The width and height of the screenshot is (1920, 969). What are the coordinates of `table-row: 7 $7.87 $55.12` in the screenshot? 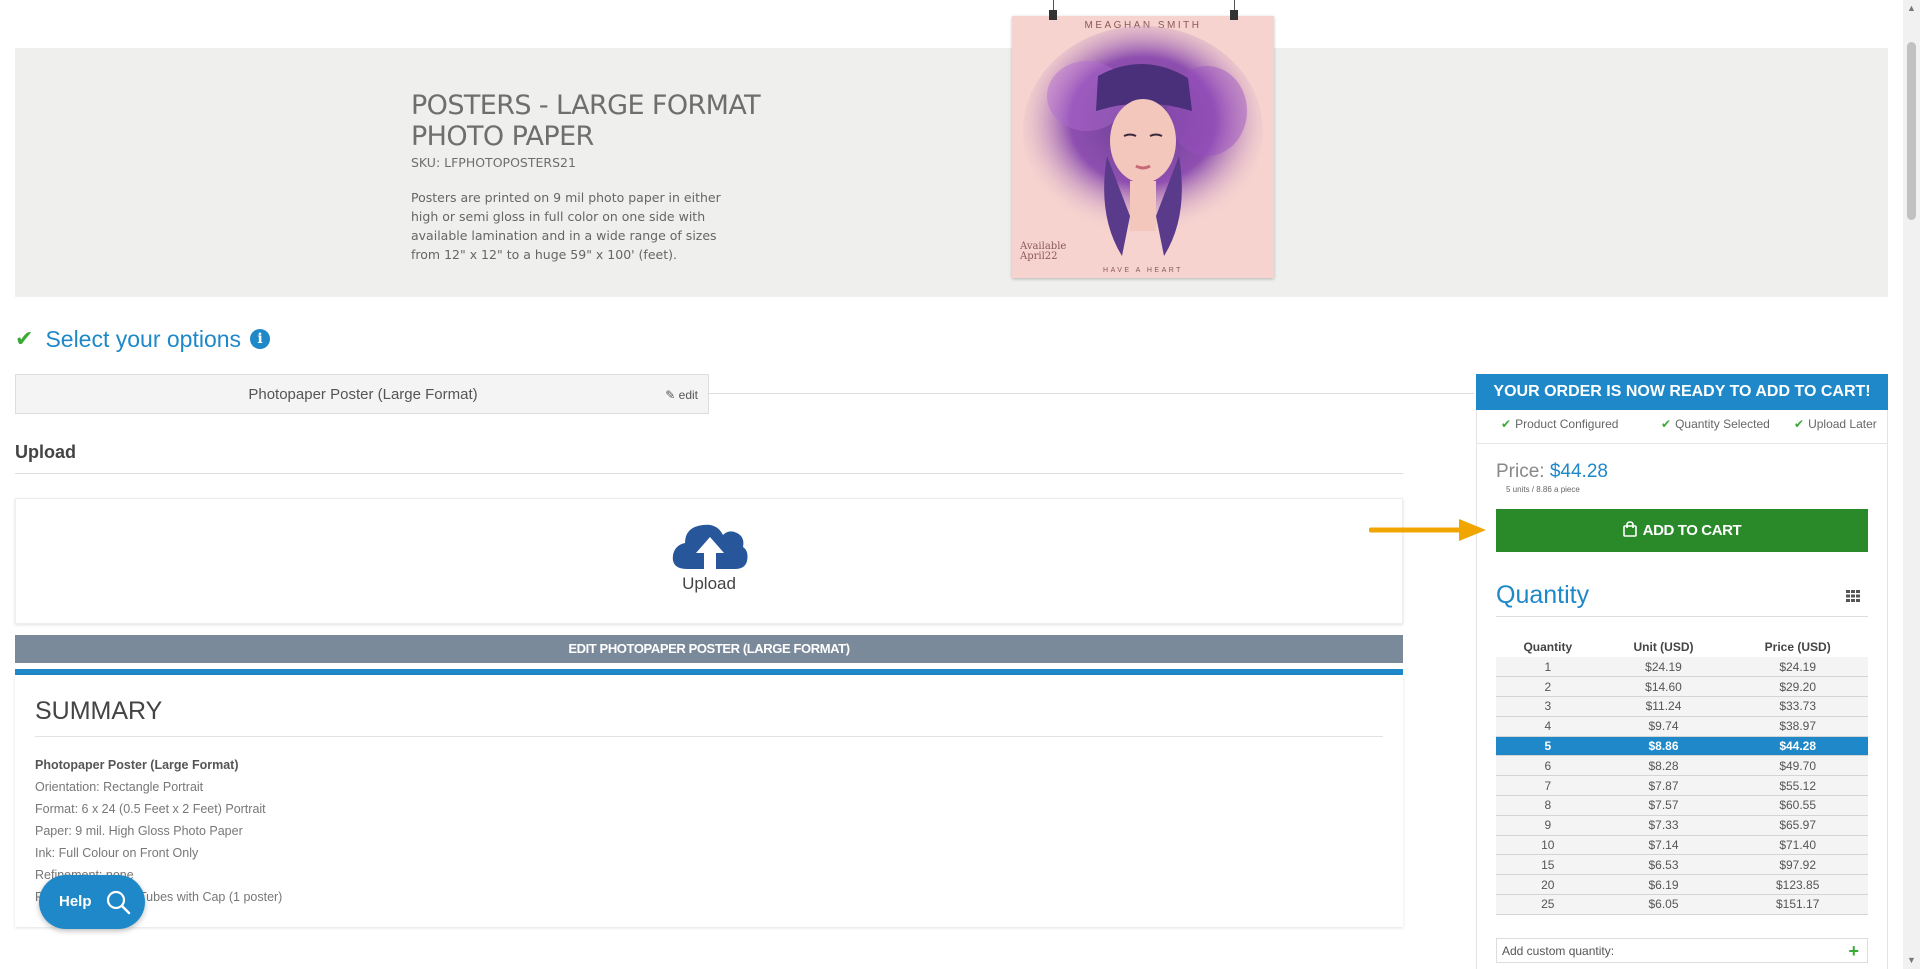 It's located at (1682, 786).